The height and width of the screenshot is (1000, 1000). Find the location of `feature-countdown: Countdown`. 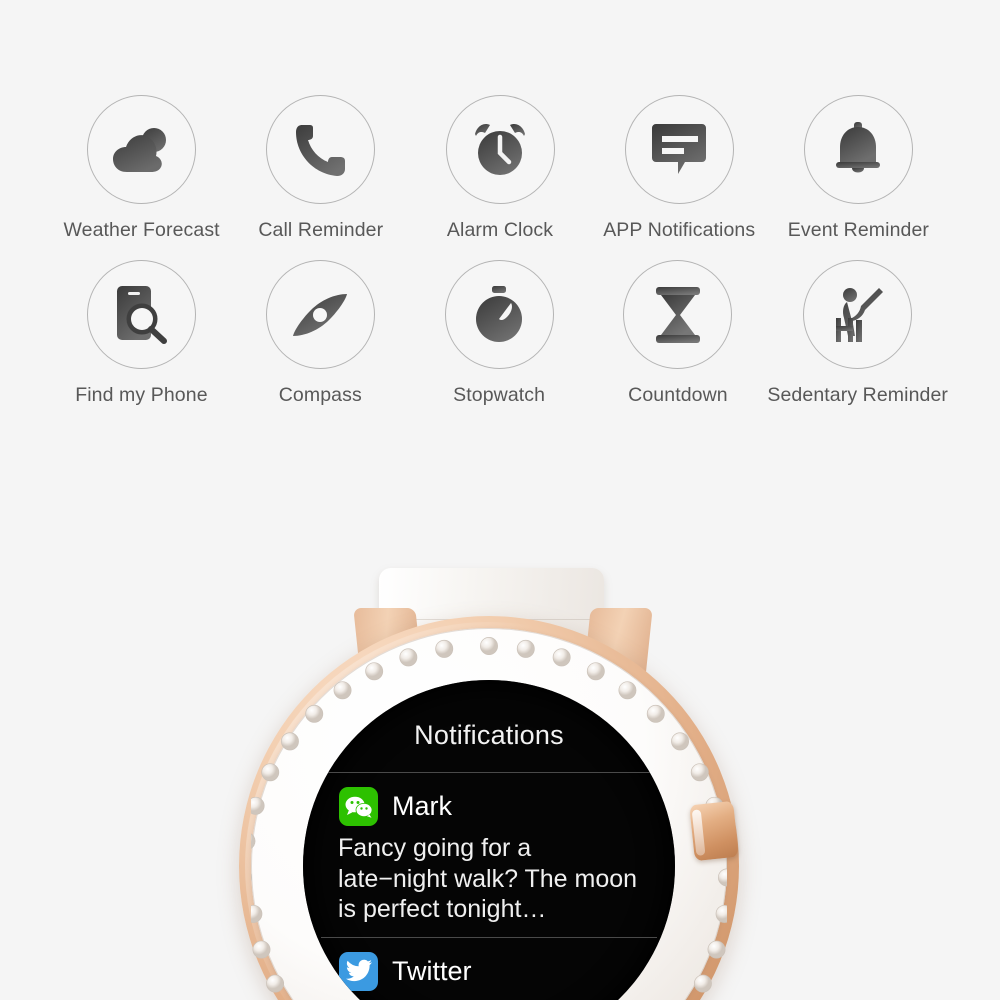

feature-countdown: Countdown is located at coordinates (678, 333).